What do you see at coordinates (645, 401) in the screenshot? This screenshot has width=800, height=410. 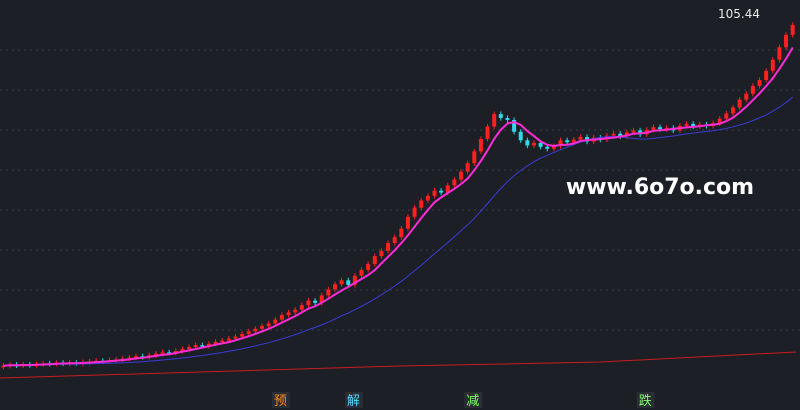 I see `signal-label: 跌` at bounding box center [645, 401].